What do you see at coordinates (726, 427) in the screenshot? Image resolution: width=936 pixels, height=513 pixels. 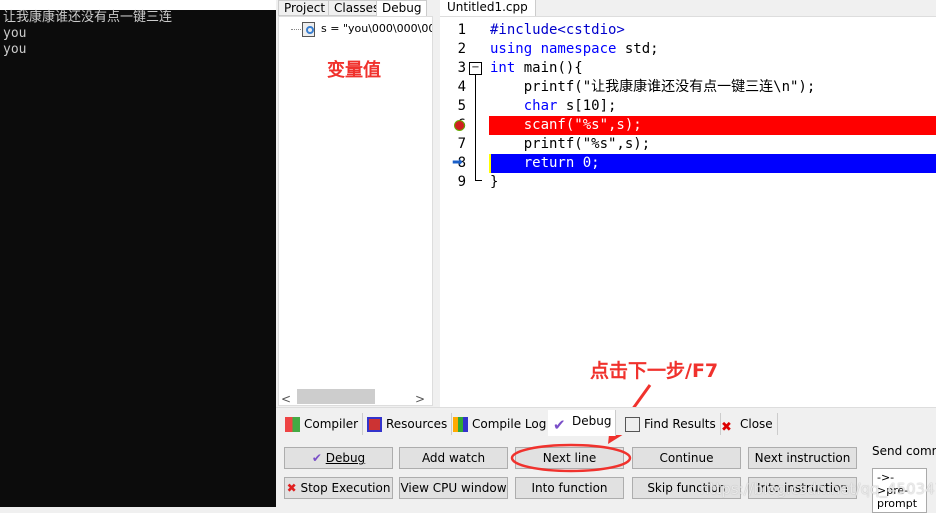 I see `close-icon: ✖` at bounding box center [726, 427].